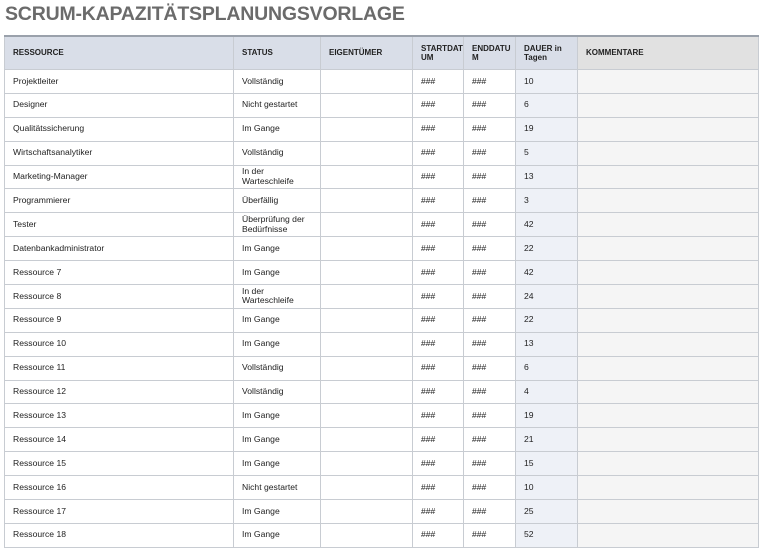 The height and width of the screenshot is (548, 760). Describe the element at coordinates (277, 52) in the screenshot. I see `column-header-status: STATUS` at that location.